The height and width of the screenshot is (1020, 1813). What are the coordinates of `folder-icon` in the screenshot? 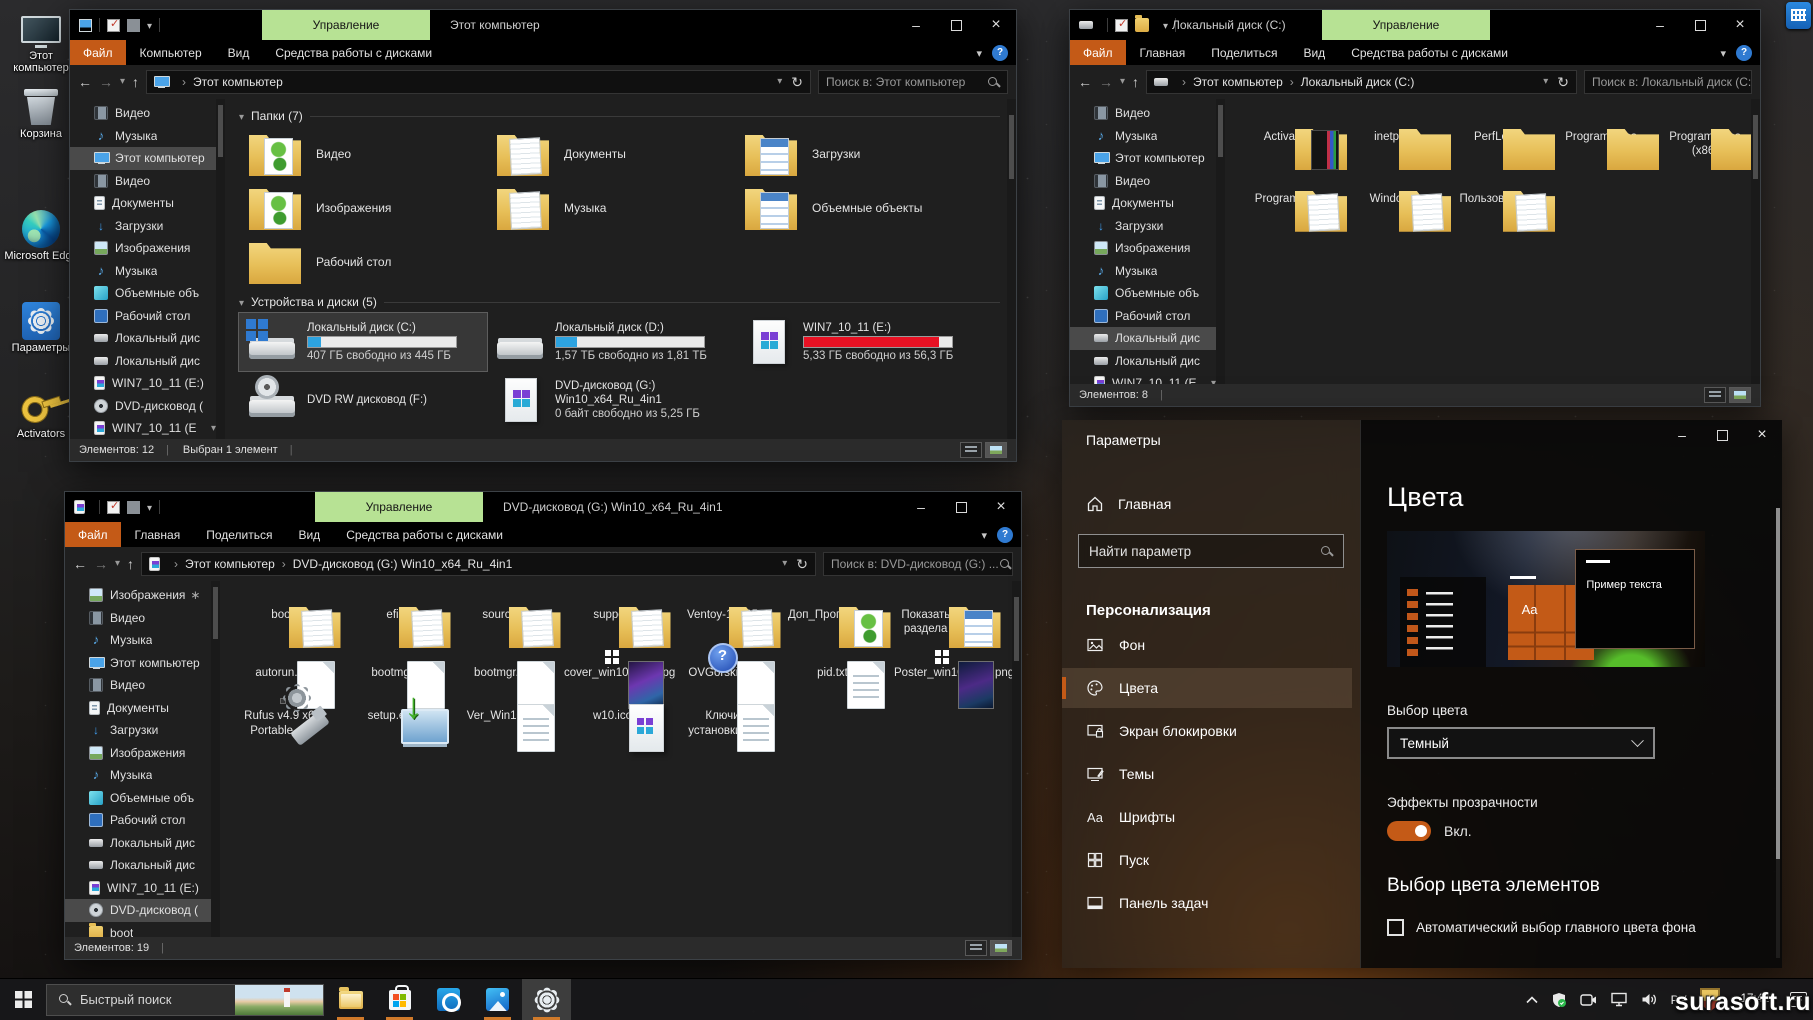 It's located at (1142, 23).